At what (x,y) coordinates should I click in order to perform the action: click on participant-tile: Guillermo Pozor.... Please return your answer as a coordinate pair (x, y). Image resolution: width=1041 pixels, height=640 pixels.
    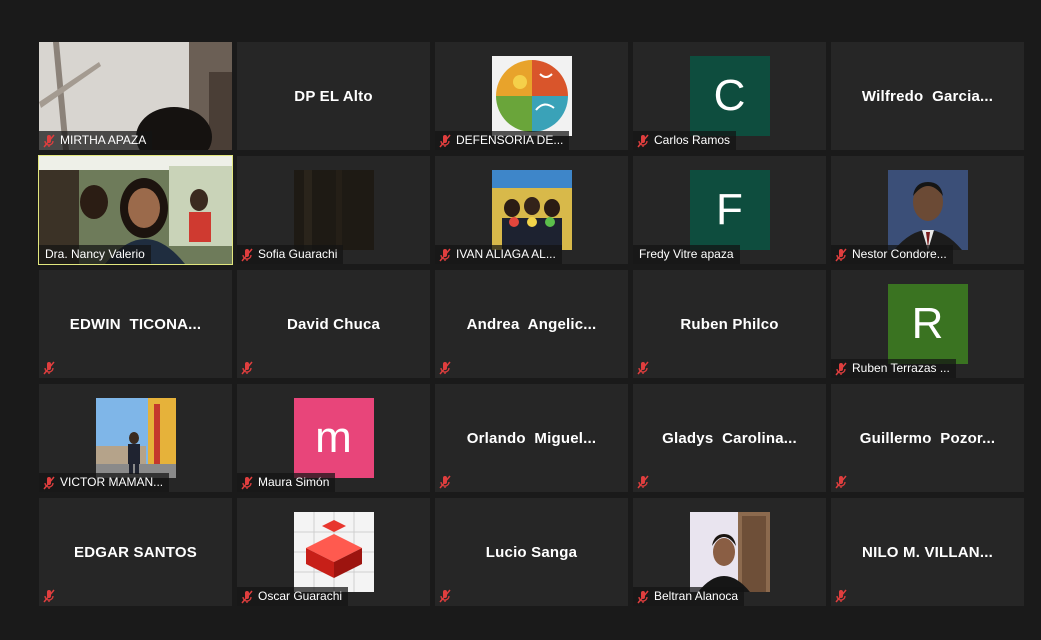
    Looking at the image, I should click on (927, 438).